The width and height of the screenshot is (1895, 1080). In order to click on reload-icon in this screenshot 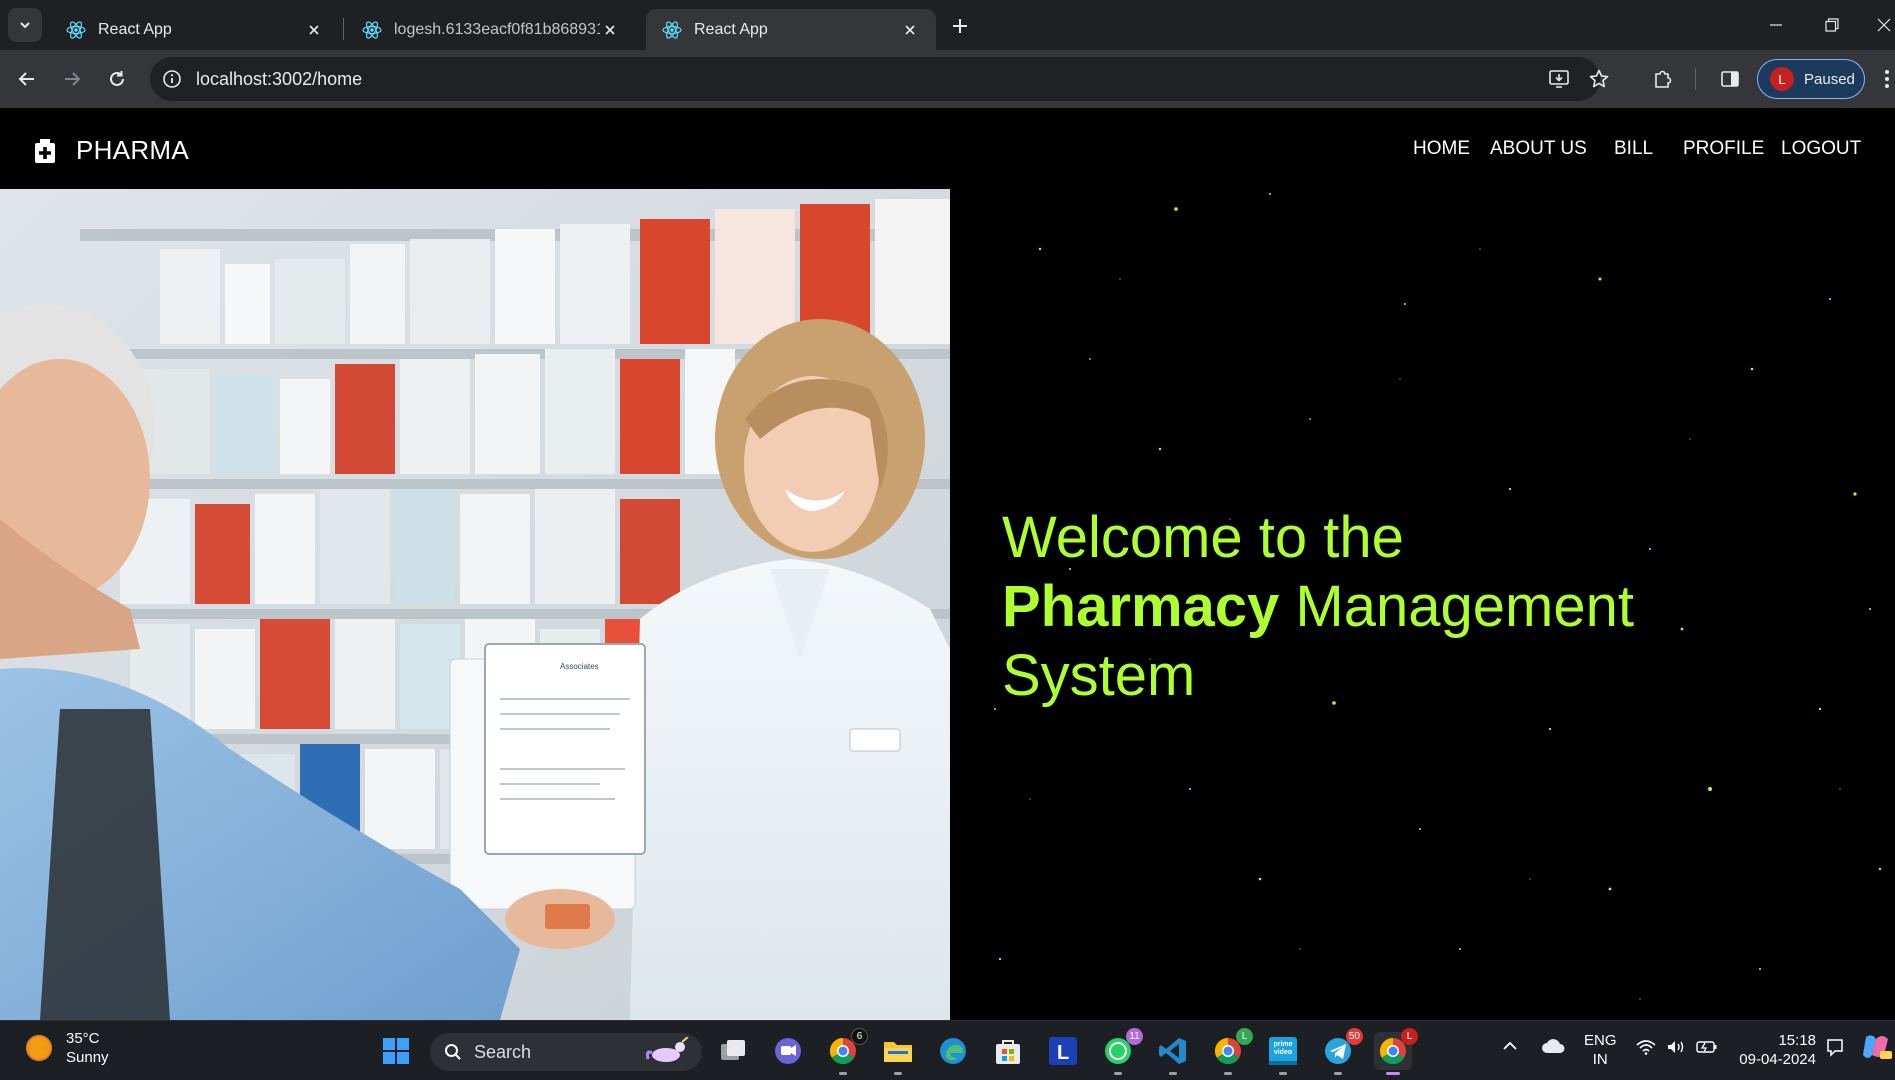, I will do `click(117, 78)`.